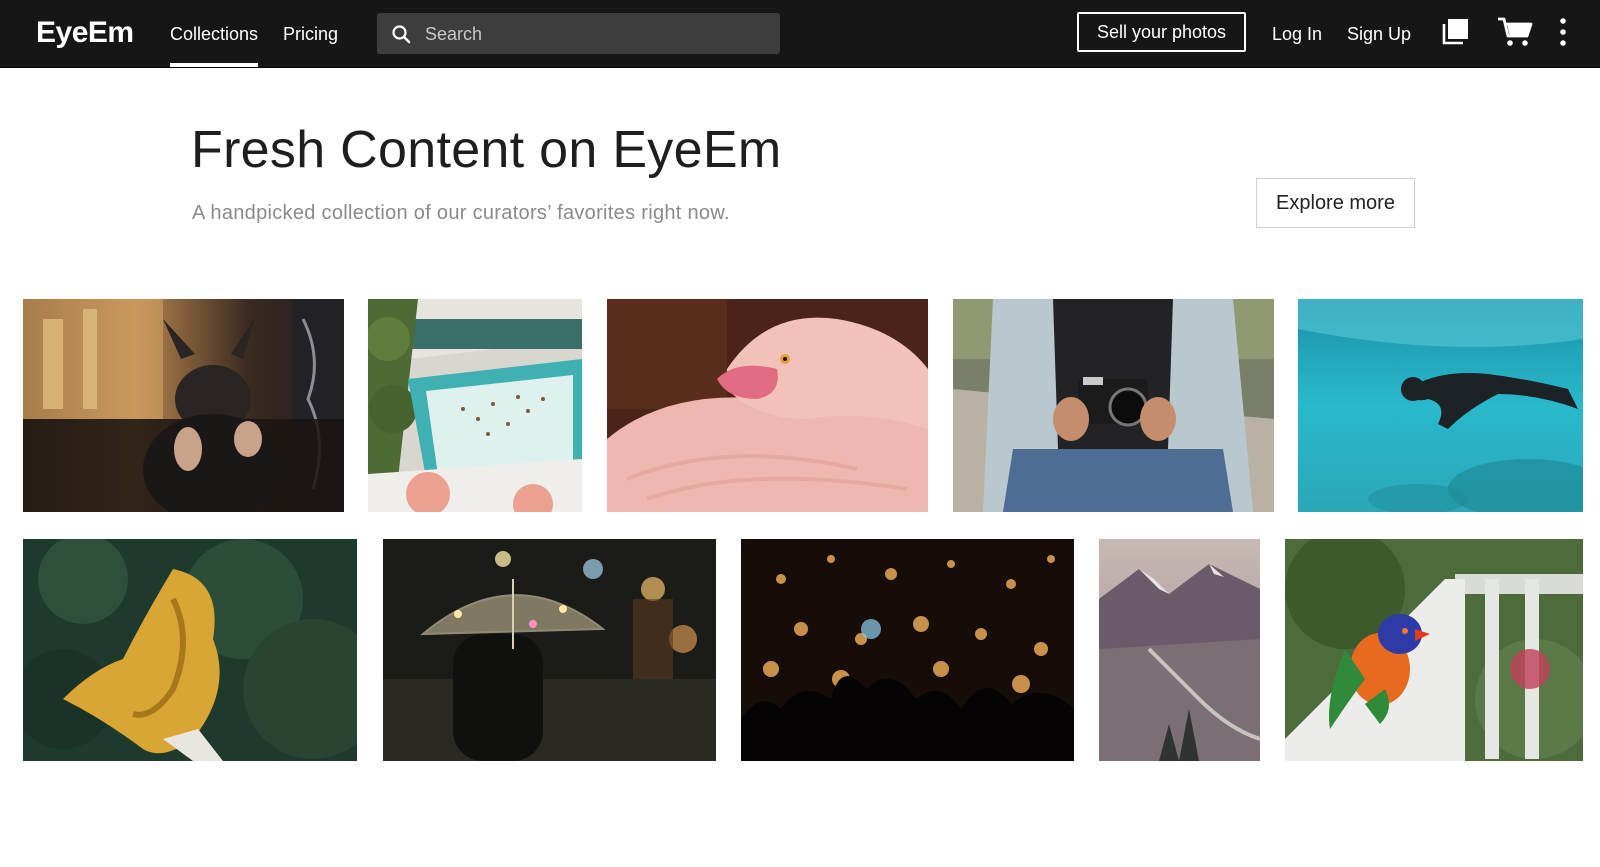 Image resolution: width=1600 pixels, height=867 pixels. I want to click on search-icon, so click(401, 34).